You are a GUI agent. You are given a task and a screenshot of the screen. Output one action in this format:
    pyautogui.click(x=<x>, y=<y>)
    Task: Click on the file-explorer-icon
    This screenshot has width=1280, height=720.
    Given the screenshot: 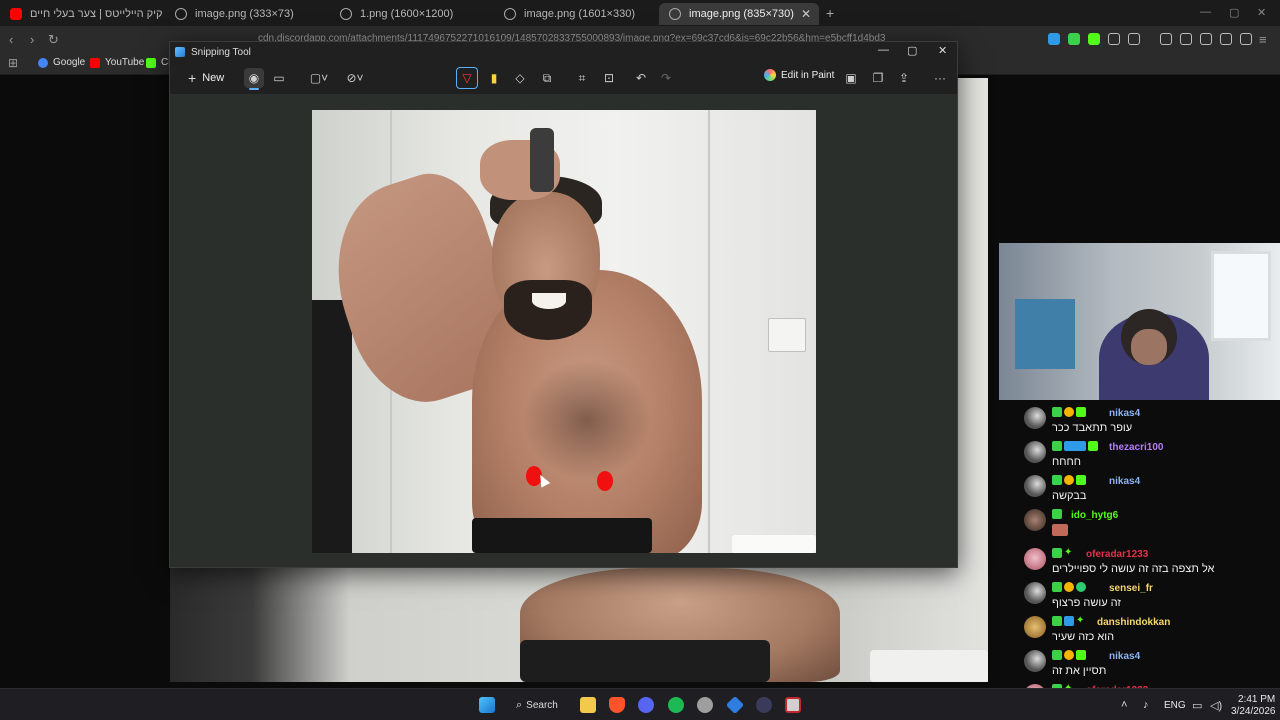 What is the action you would take?
    pyautogui.click(x=588, y=705)
    